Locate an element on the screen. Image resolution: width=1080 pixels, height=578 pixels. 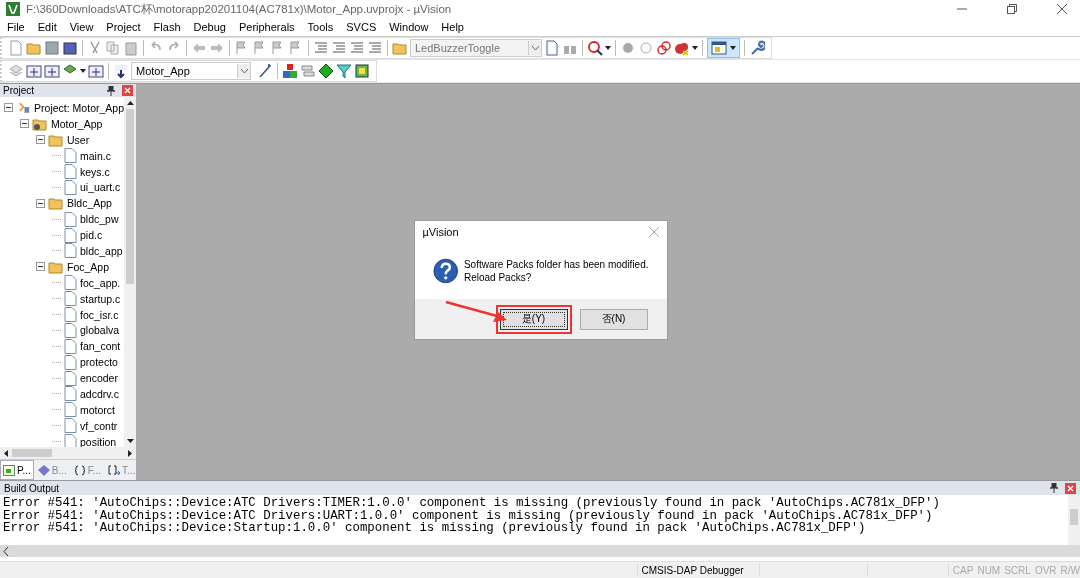
tree-item: bldc_pw is located at coordinates (99, 219).